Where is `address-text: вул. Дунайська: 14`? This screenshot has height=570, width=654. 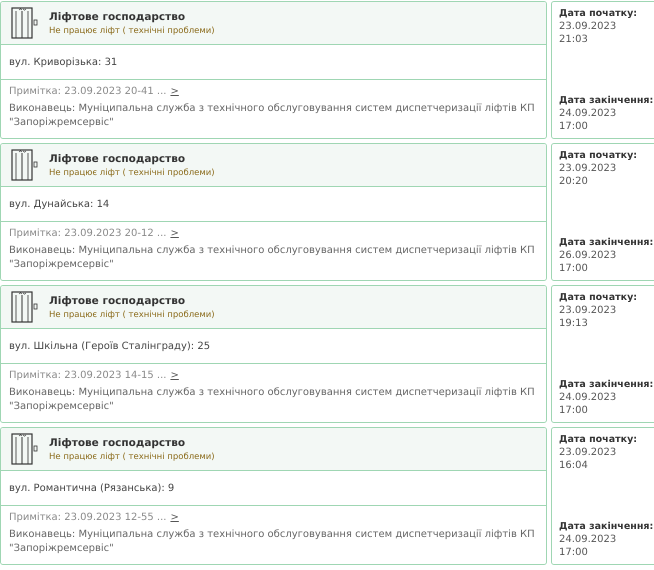 address-text: вул. Дунайська: 14 is located at coordinates (273, 204).